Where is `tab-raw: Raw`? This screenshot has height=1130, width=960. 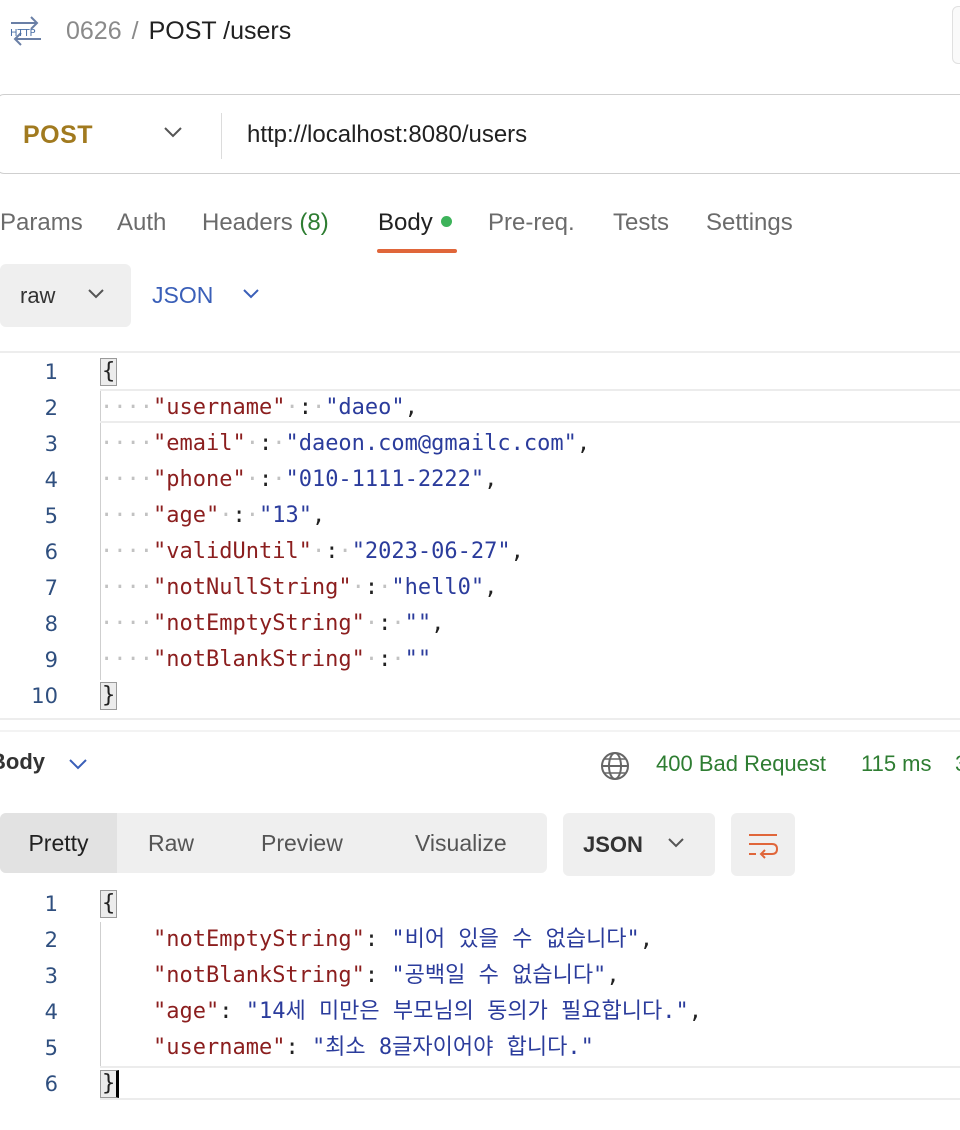 tab-raw: Raw is located at coordinates (171, 843).